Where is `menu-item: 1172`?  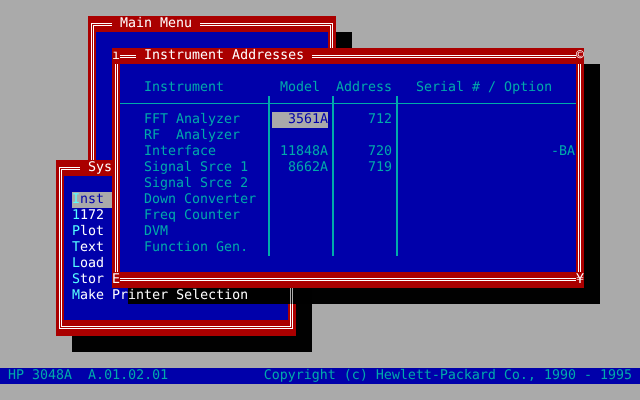 menu-item: 1172 is located at coordinates (92, 216).